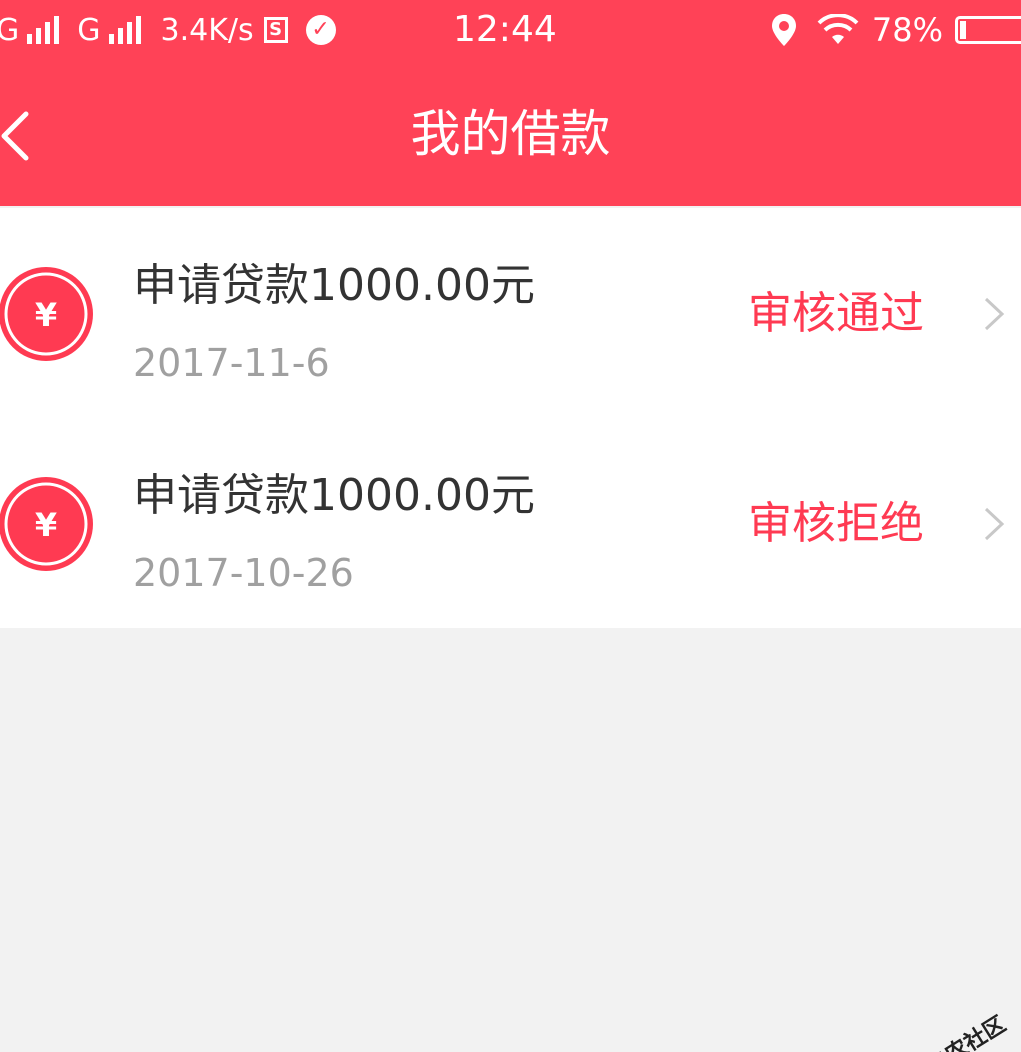 Image resolution: width=1021 pixels, height=1052 pixels. I want to click on status-time: 12:44, so click(505, 29).